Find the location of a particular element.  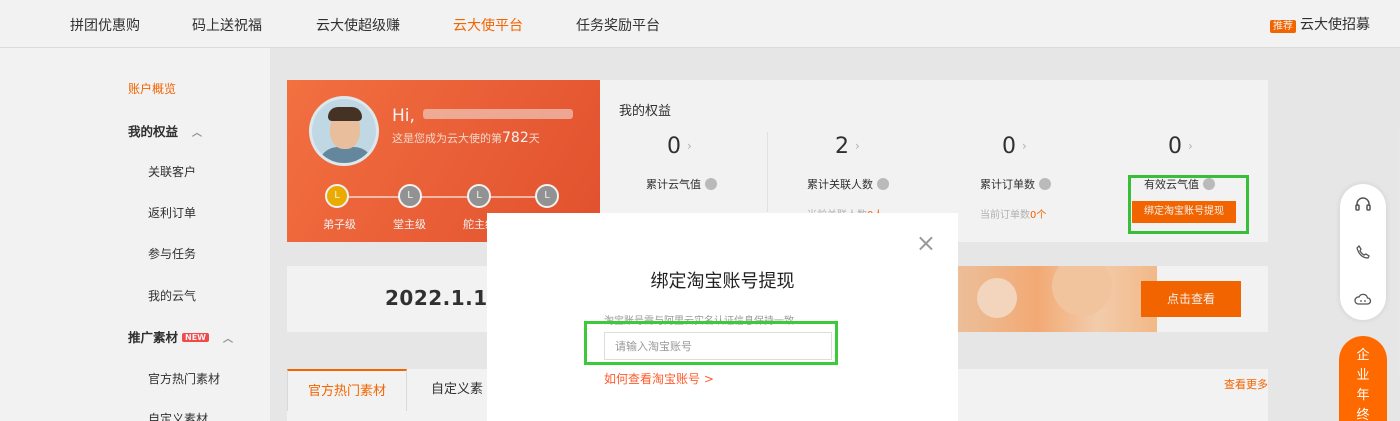

highlight-box is located at coordinates (711, 343).